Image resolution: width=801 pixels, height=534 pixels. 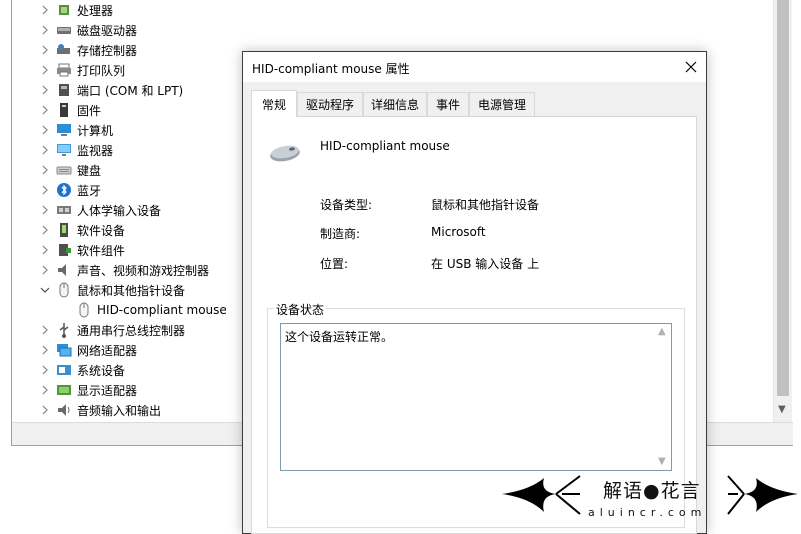 I want to click on tree-item-label: 计算机, so click(x=95, y=130).